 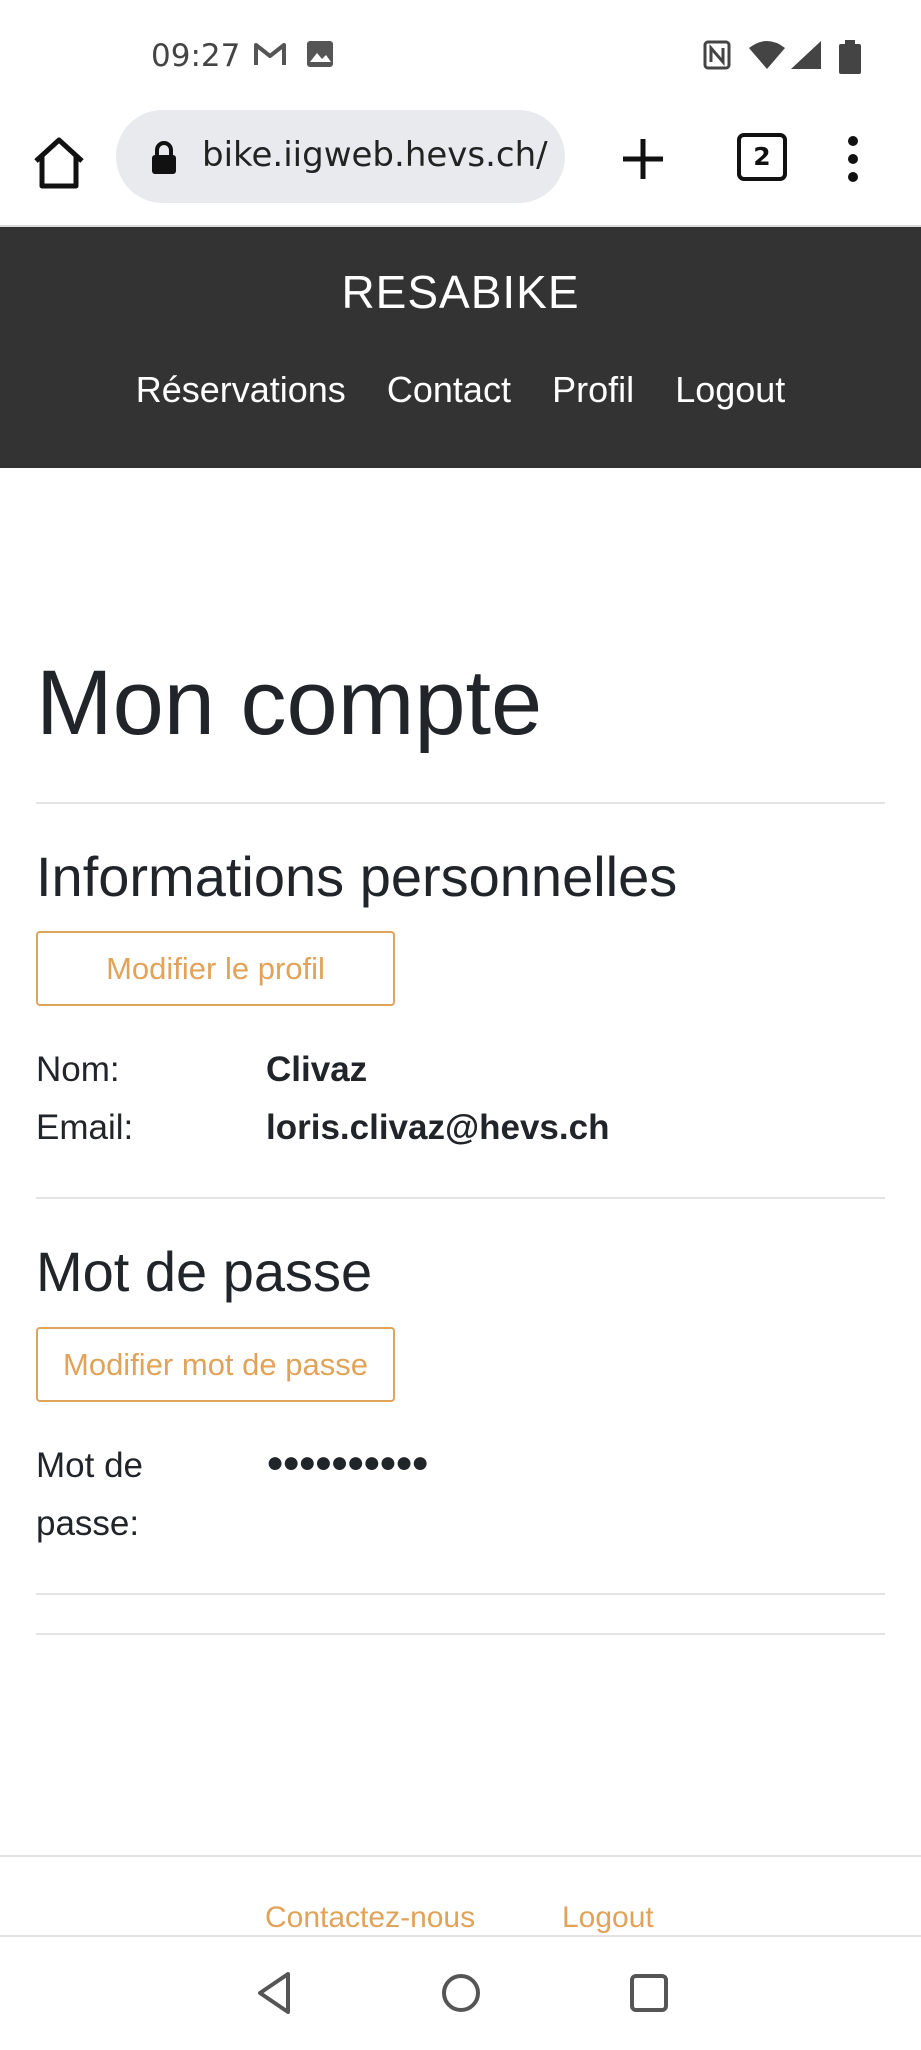 What do you see at coordinates (88, 1523) in the screenshot?
I see `password-label-line2: passe:` at bounding box center [88, 1523].